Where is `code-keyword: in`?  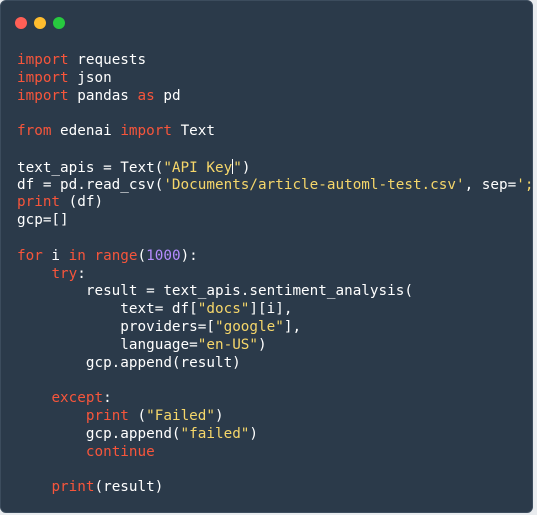 code-keyword: in is located at coordinates (77, 255).